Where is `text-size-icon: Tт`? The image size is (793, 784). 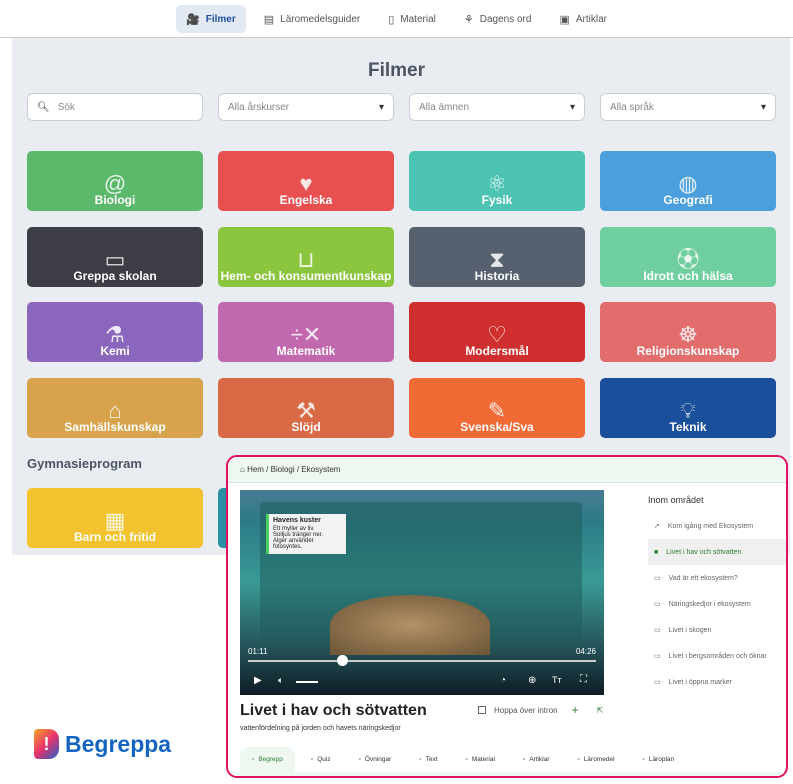
text-size-icon: Tт is located at coordinates (557, 680).